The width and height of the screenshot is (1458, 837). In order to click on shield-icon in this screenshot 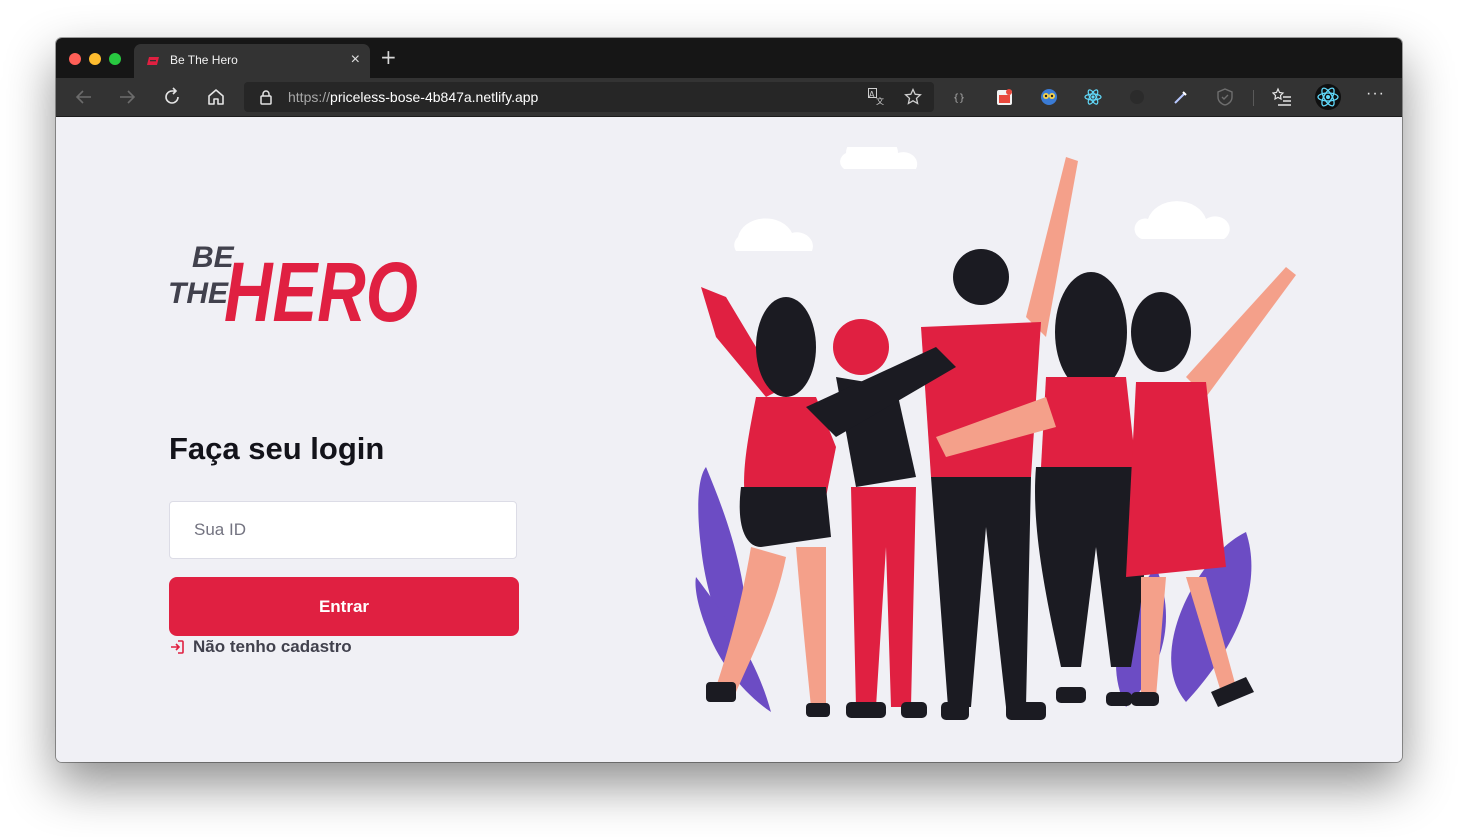, I will do `click(1225, 97)`.